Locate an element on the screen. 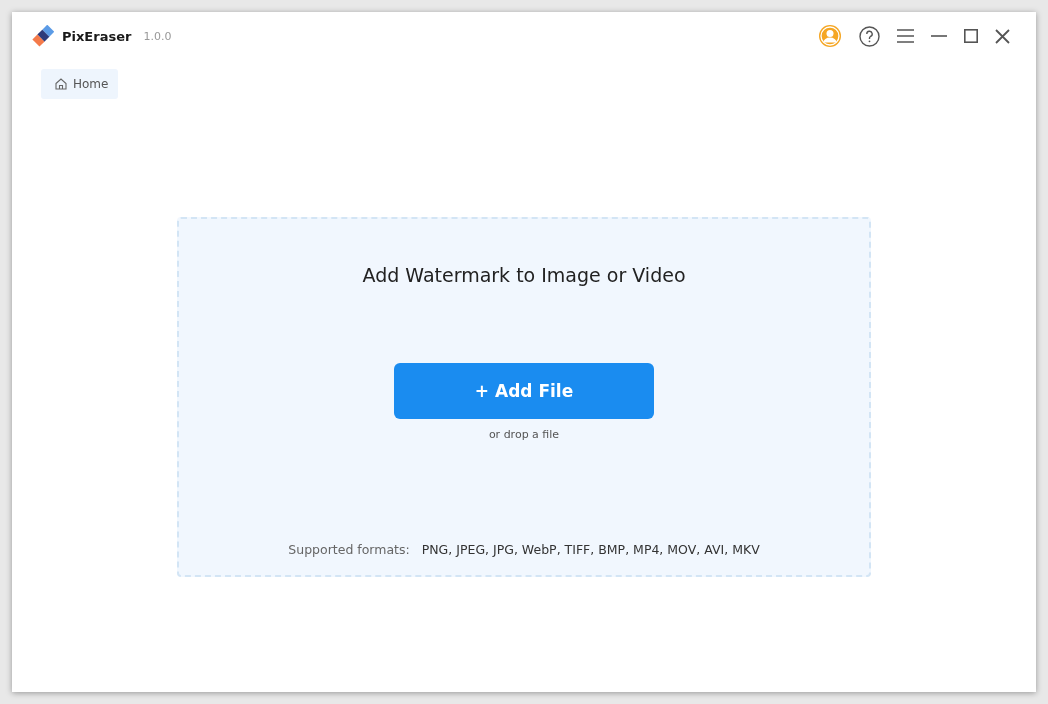 Image resolution: width=1048 pixels, height=704 pixels. version-label: 1.0.0 is located at coordinates (157, 36).